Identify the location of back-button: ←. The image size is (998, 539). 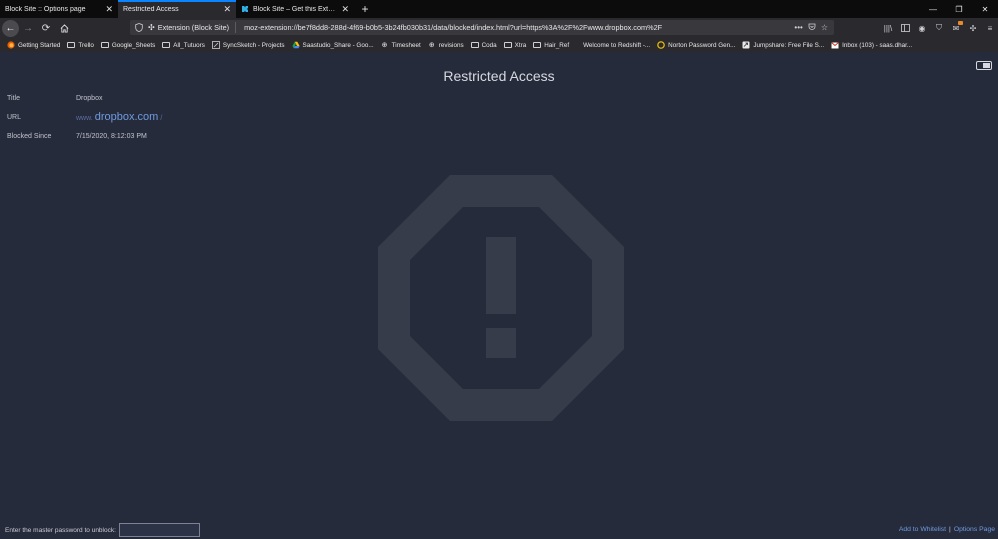
(10, 28).